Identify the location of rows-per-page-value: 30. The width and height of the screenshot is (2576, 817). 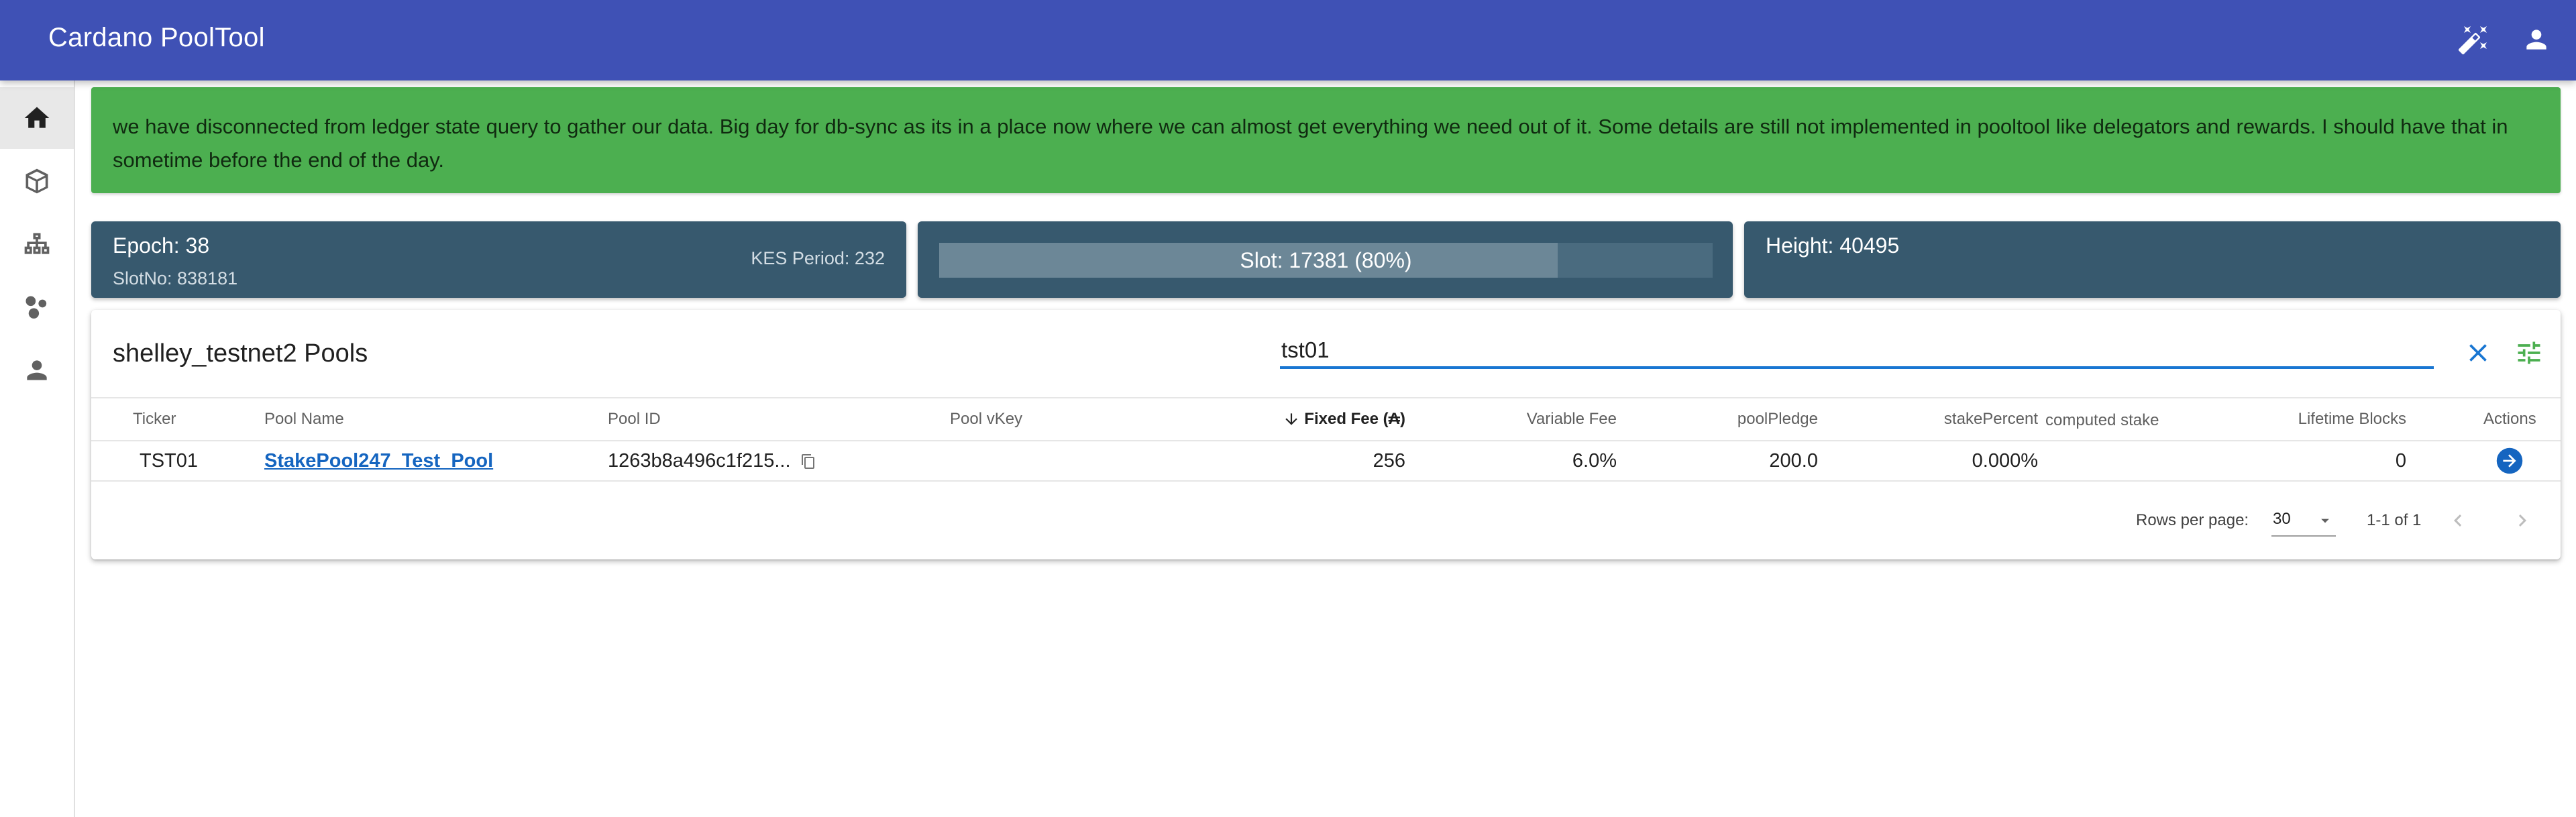
(2282, 519).